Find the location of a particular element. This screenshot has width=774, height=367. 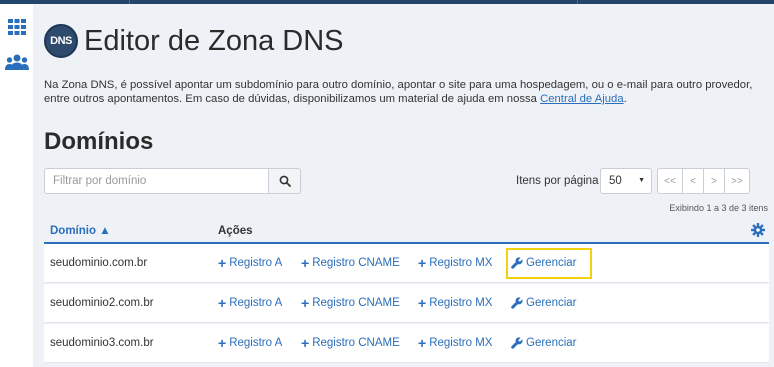

sort-domain-header: Domínio ▲ is located at coordinates (80, 231).